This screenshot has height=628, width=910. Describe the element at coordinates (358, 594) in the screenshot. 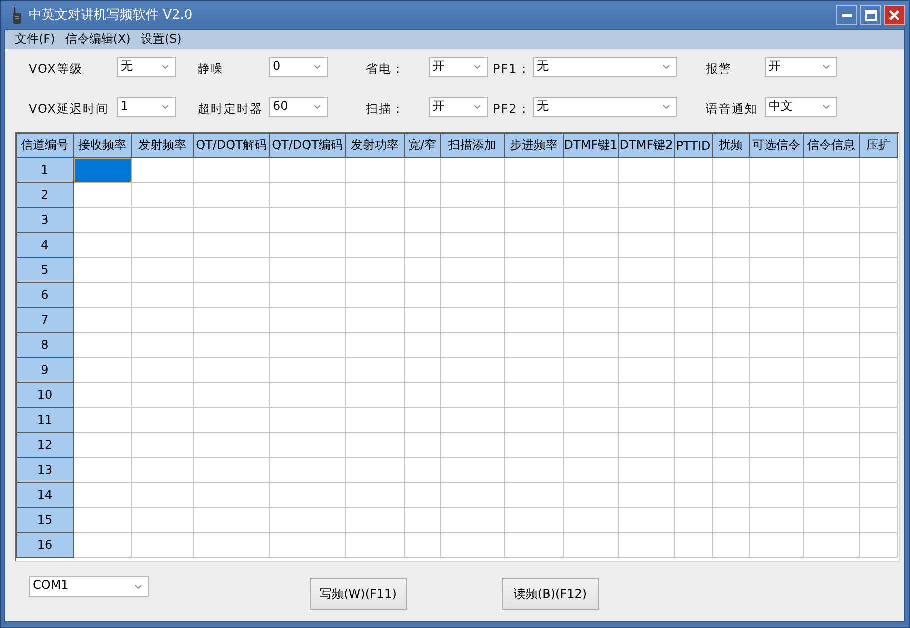

I see `write-button: 写频(W)(F11)` at that location.